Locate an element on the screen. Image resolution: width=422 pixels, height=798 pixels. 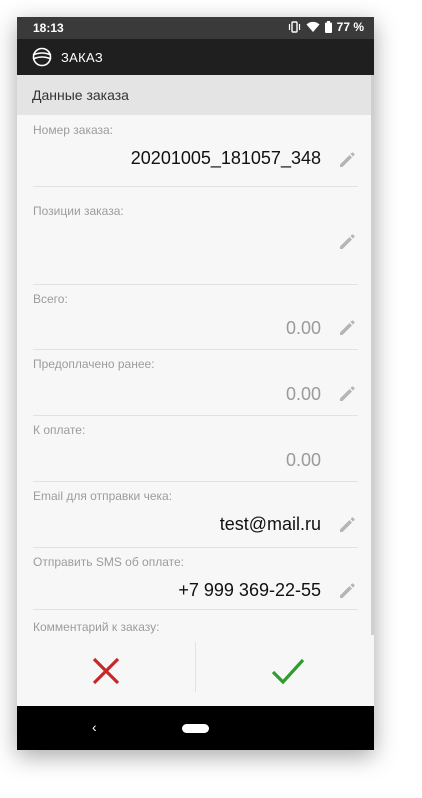
home-icon is located at coordinates (195, 728).